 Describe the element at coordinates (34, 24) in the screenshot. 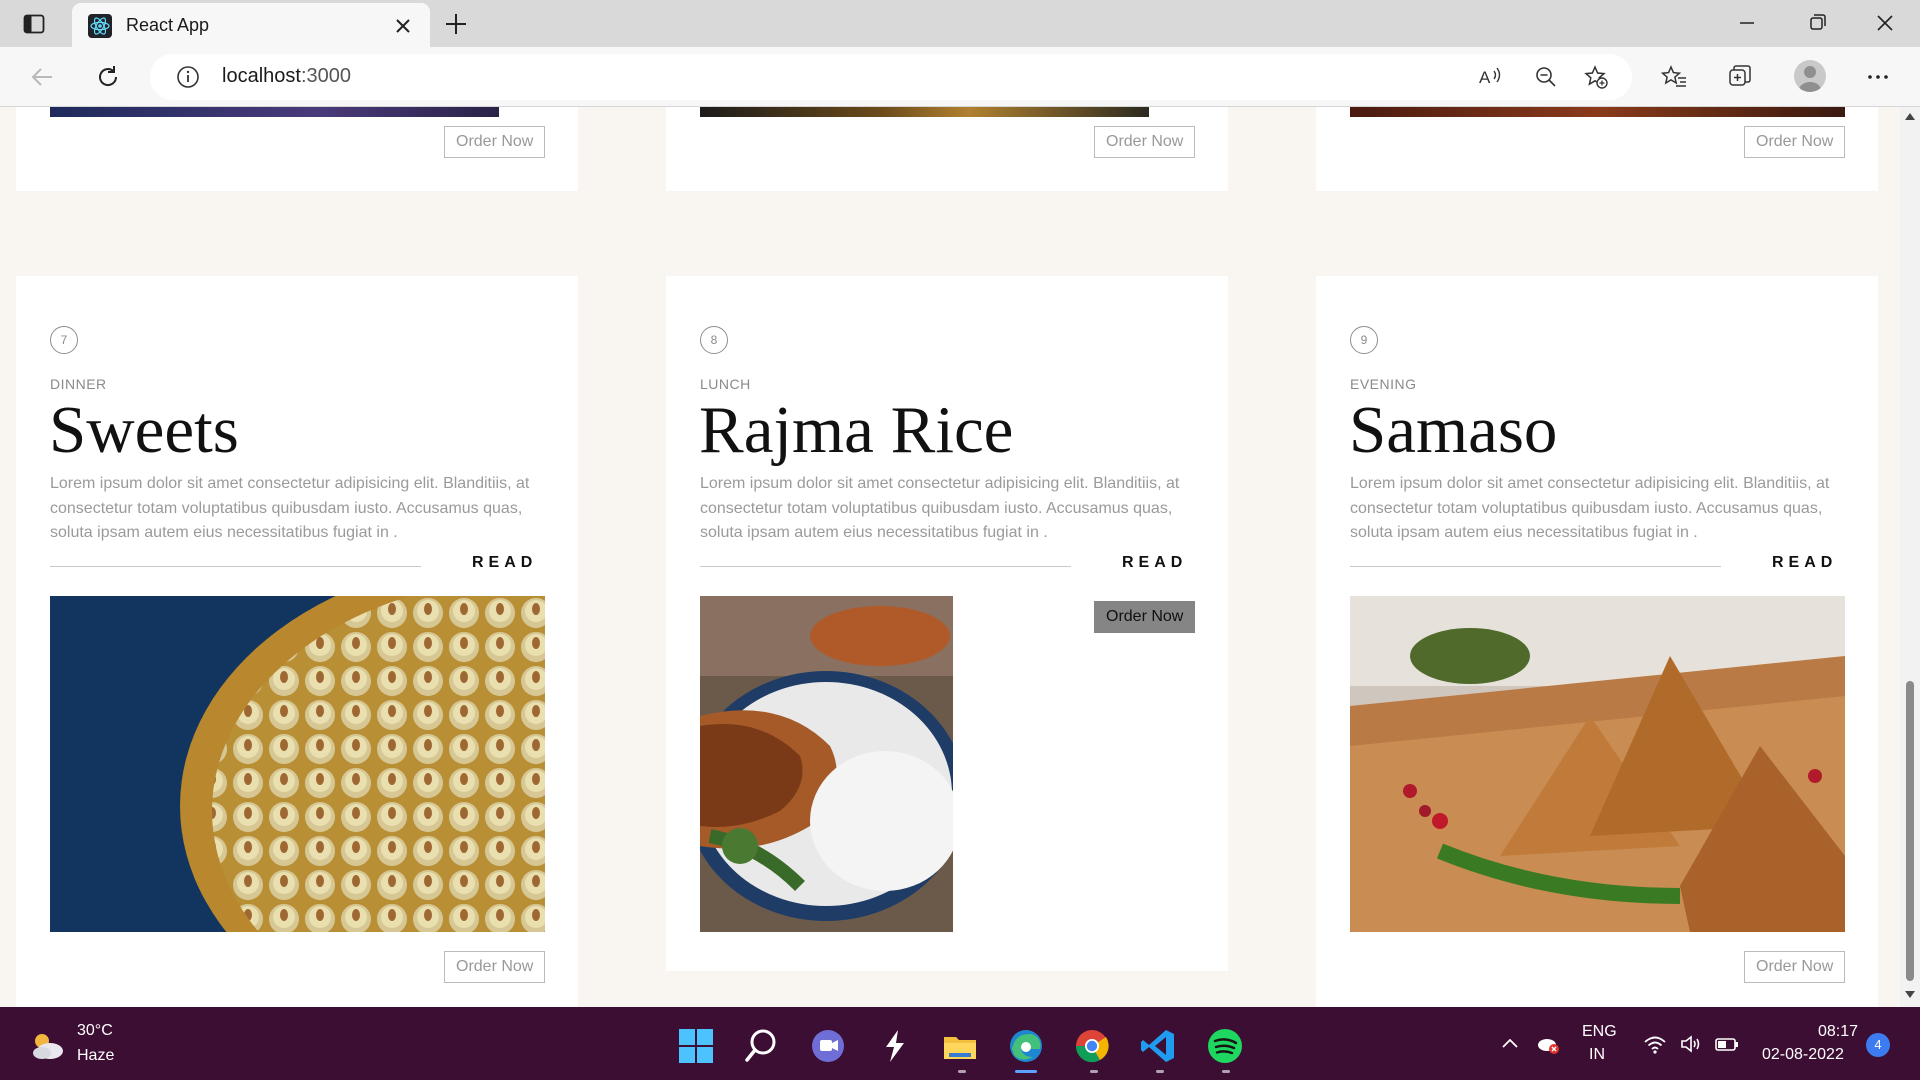

I see `sidebar-toggle-icon` at that location.